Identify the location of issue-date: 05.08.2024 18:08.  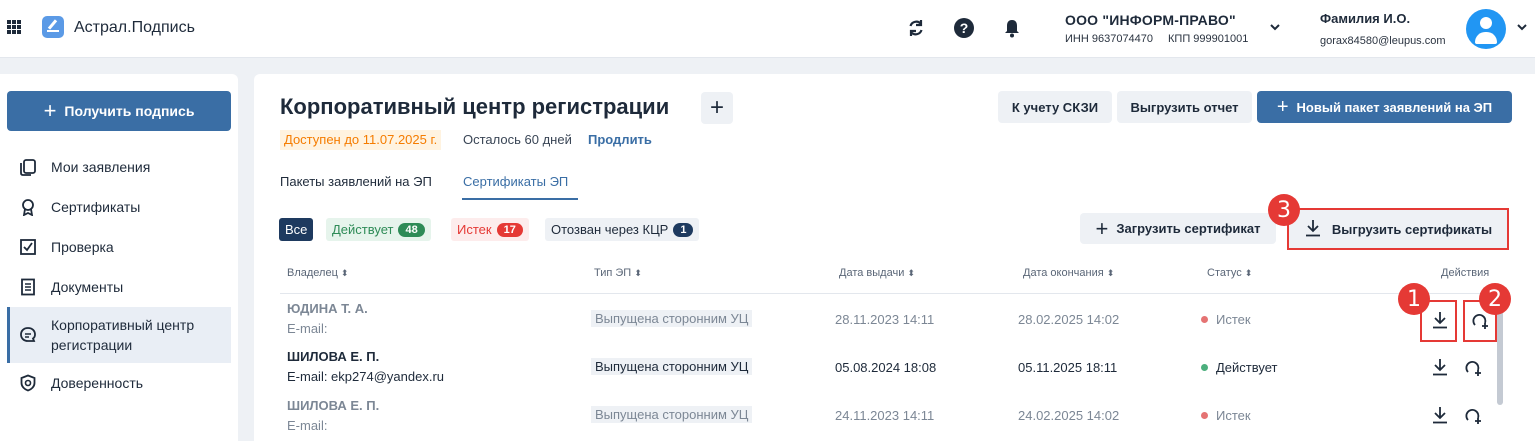
(886, 367).